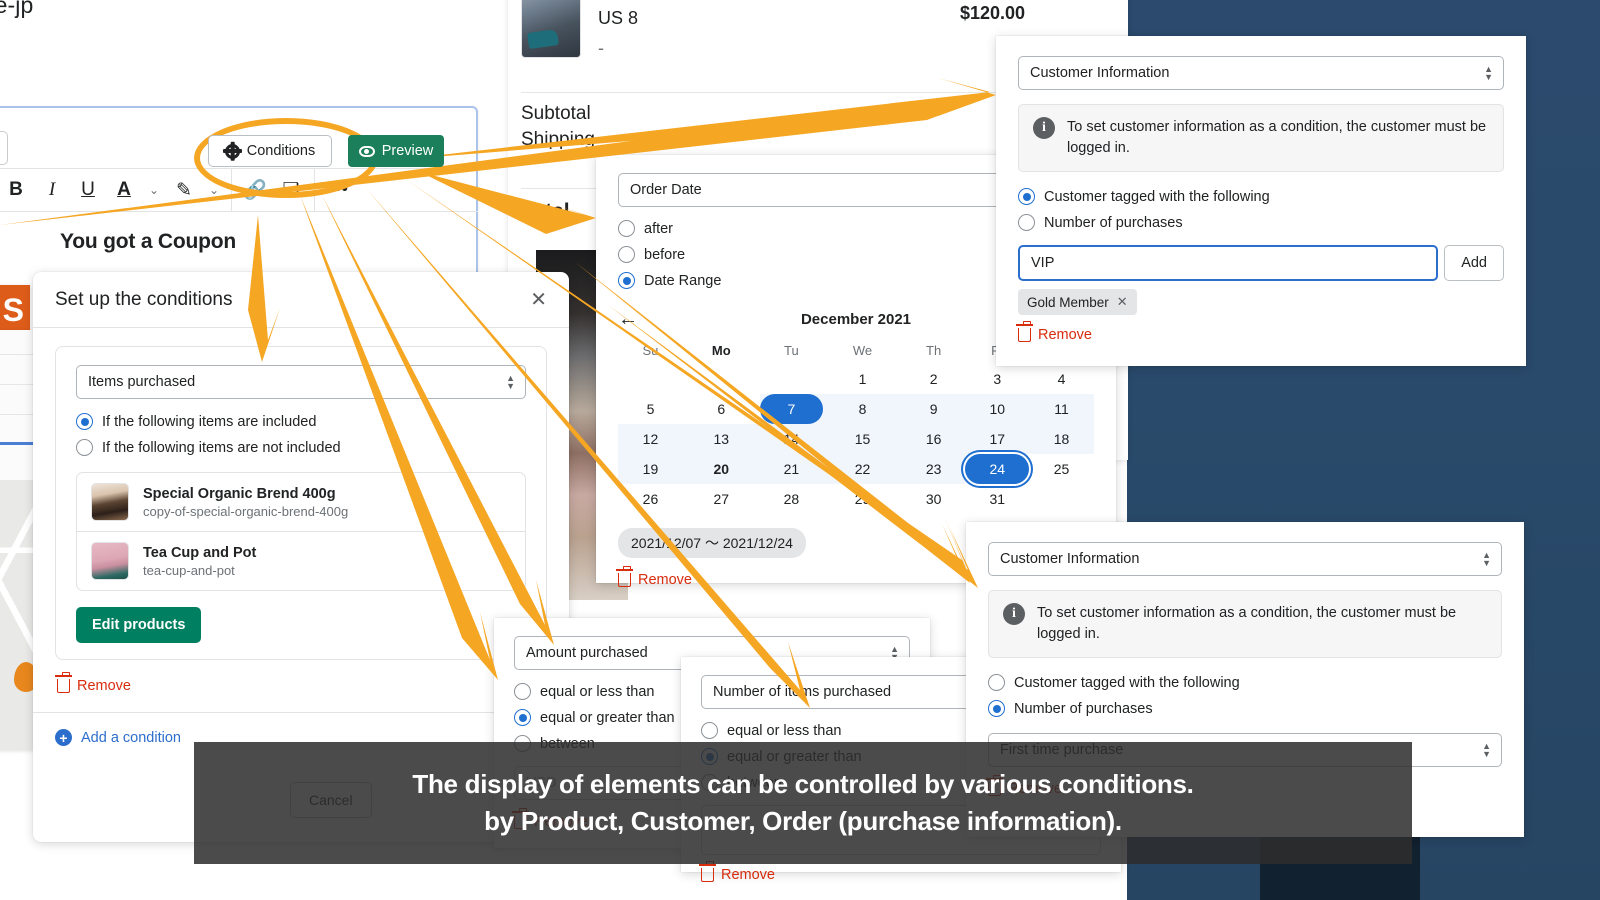 Image resolution: width=1600 pixels, height=900 pixels. Describe the element at coordinates (4, 148) in the screenshot. I see `editor-url-box` at that location.